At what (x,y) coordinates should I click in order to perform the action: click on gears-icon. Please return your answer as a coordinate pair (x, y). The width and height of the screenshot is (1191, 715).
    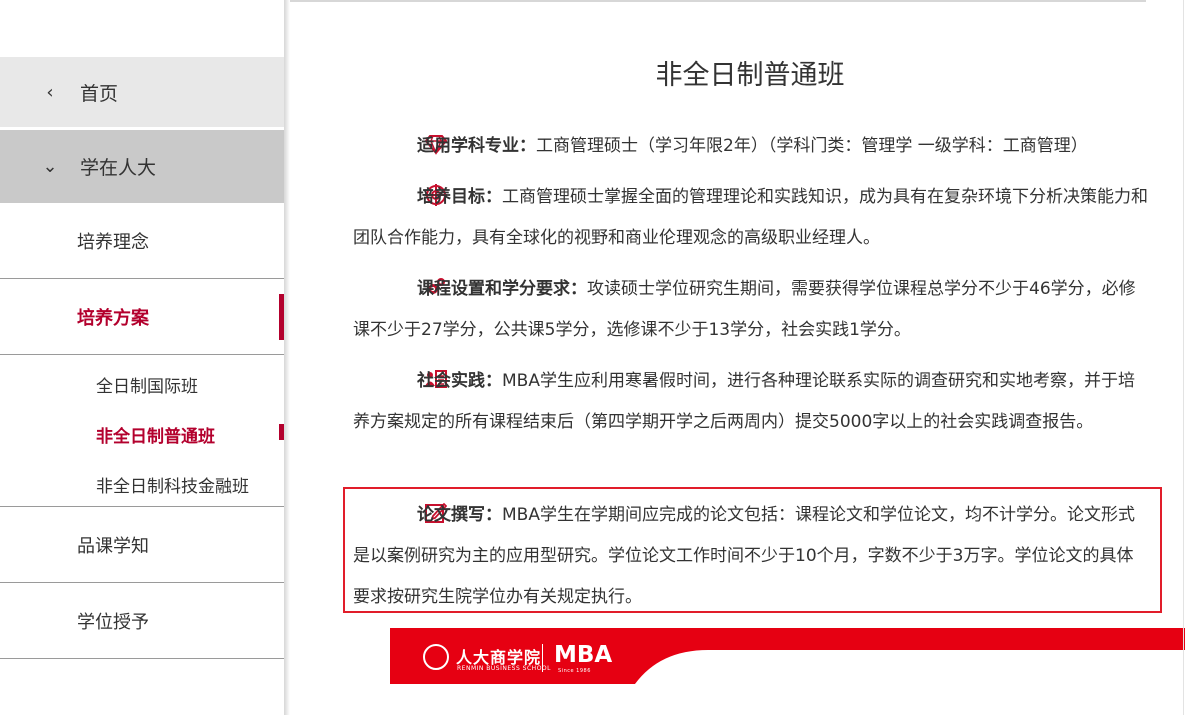
    Looking at the image, I should click on (417, 284).